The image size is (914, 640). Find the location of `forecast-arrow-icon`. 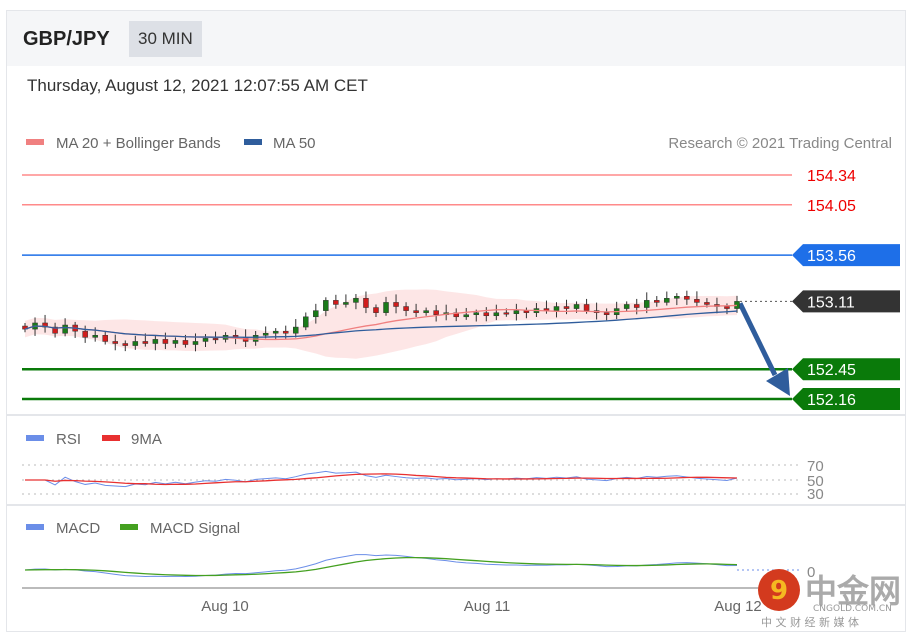

forecast-arrow-icon is located at coordinates (757, 339).